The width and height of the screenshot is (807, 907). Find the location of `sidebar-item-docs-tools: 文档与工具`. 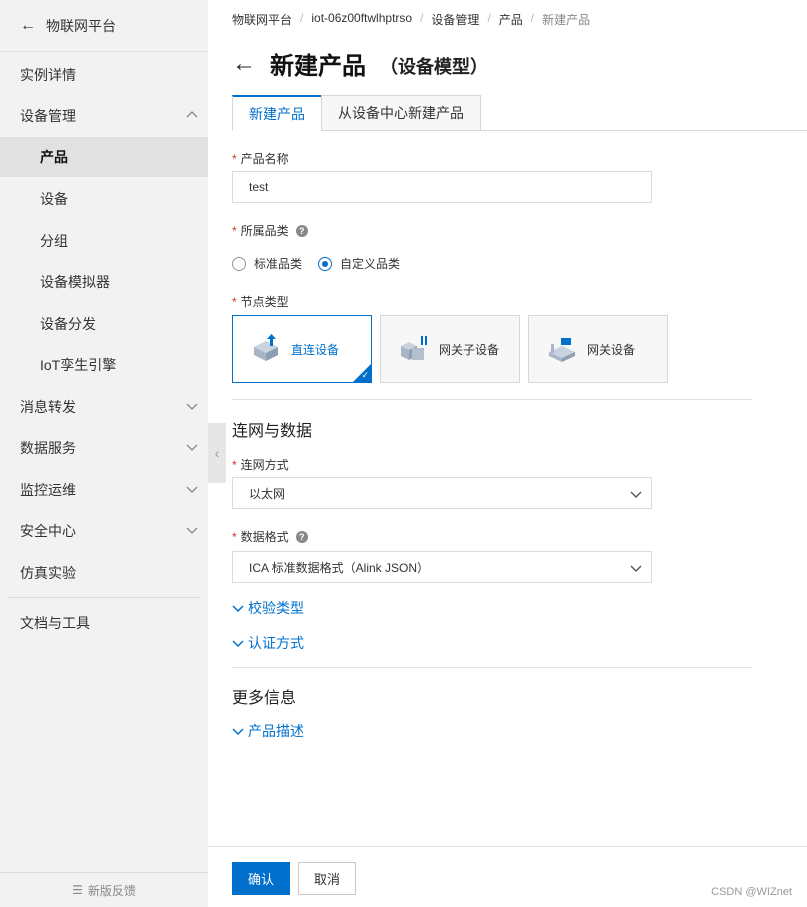

sidebar-item-docs-tools: 文档与工具 is located at coordinates (104, 623).